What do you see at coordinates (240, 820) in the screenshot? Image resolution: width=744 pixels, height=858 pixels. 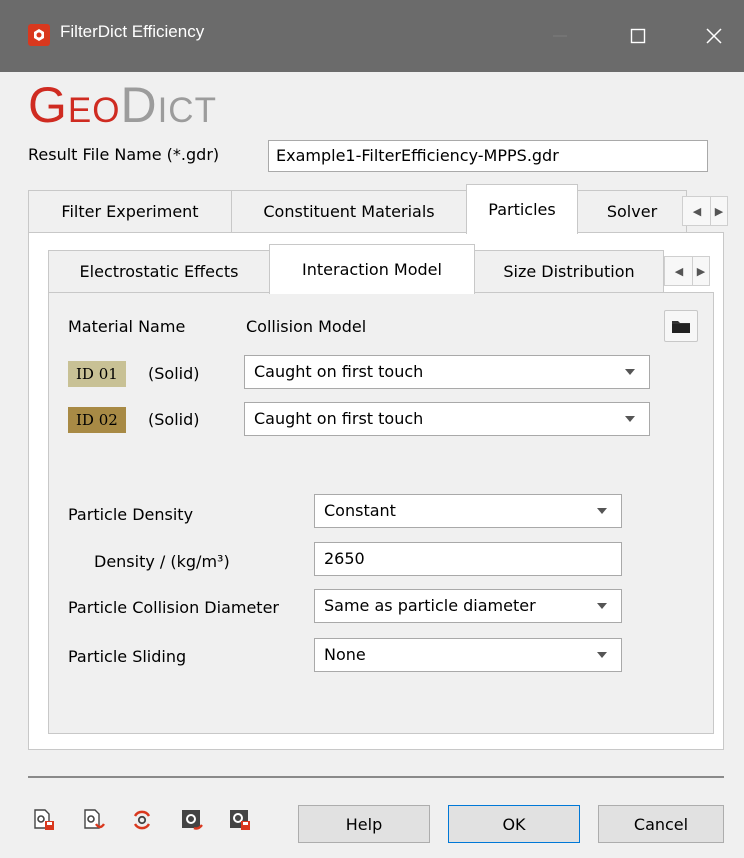 I see `export-macro-icon` at bounding box center [240, 820].